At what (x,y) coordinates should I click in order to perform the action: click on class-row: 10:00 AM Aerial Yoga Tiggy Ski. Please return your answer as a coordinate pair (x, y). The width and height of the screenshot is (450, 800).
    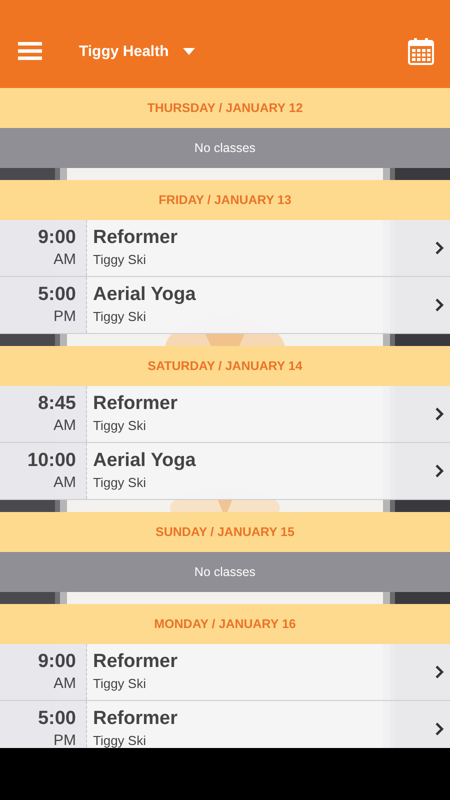
    Looking at the image, I should click on (225, 471).